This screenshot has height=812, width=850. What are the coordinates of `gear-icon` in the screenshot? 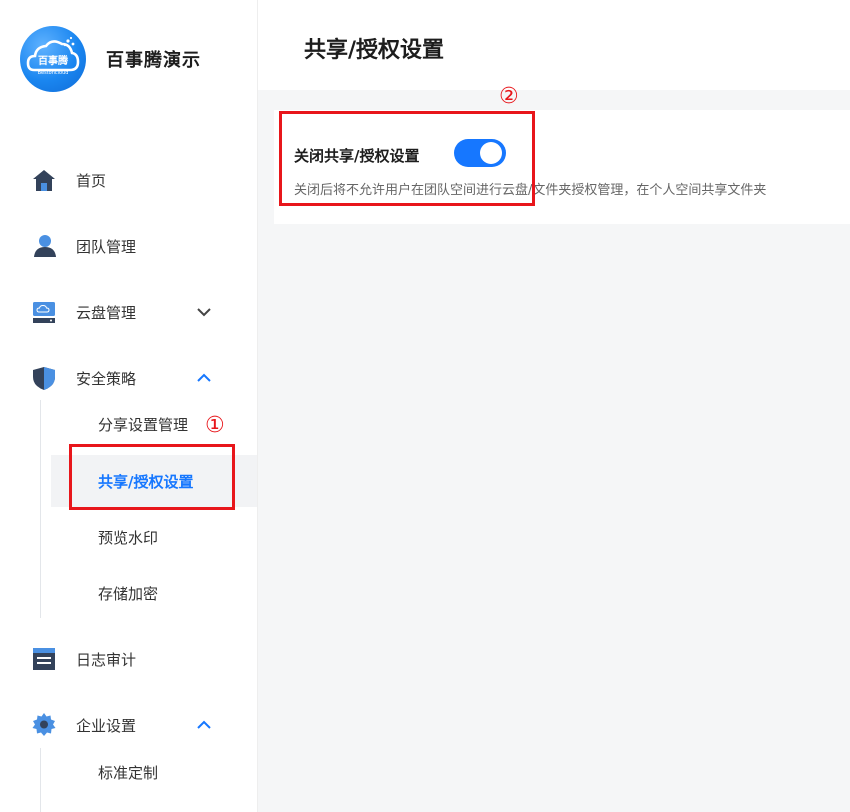 It's located at (44, 724).